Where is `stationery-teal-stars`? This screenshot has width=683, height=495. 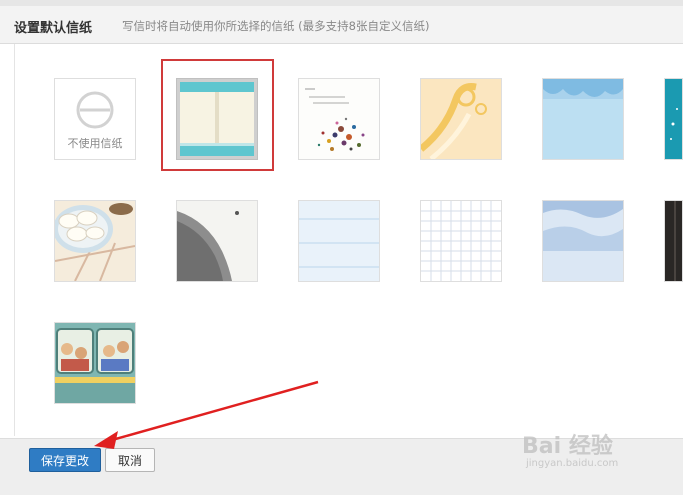
stationery-teal-stars is located at coordinates (673, 119).